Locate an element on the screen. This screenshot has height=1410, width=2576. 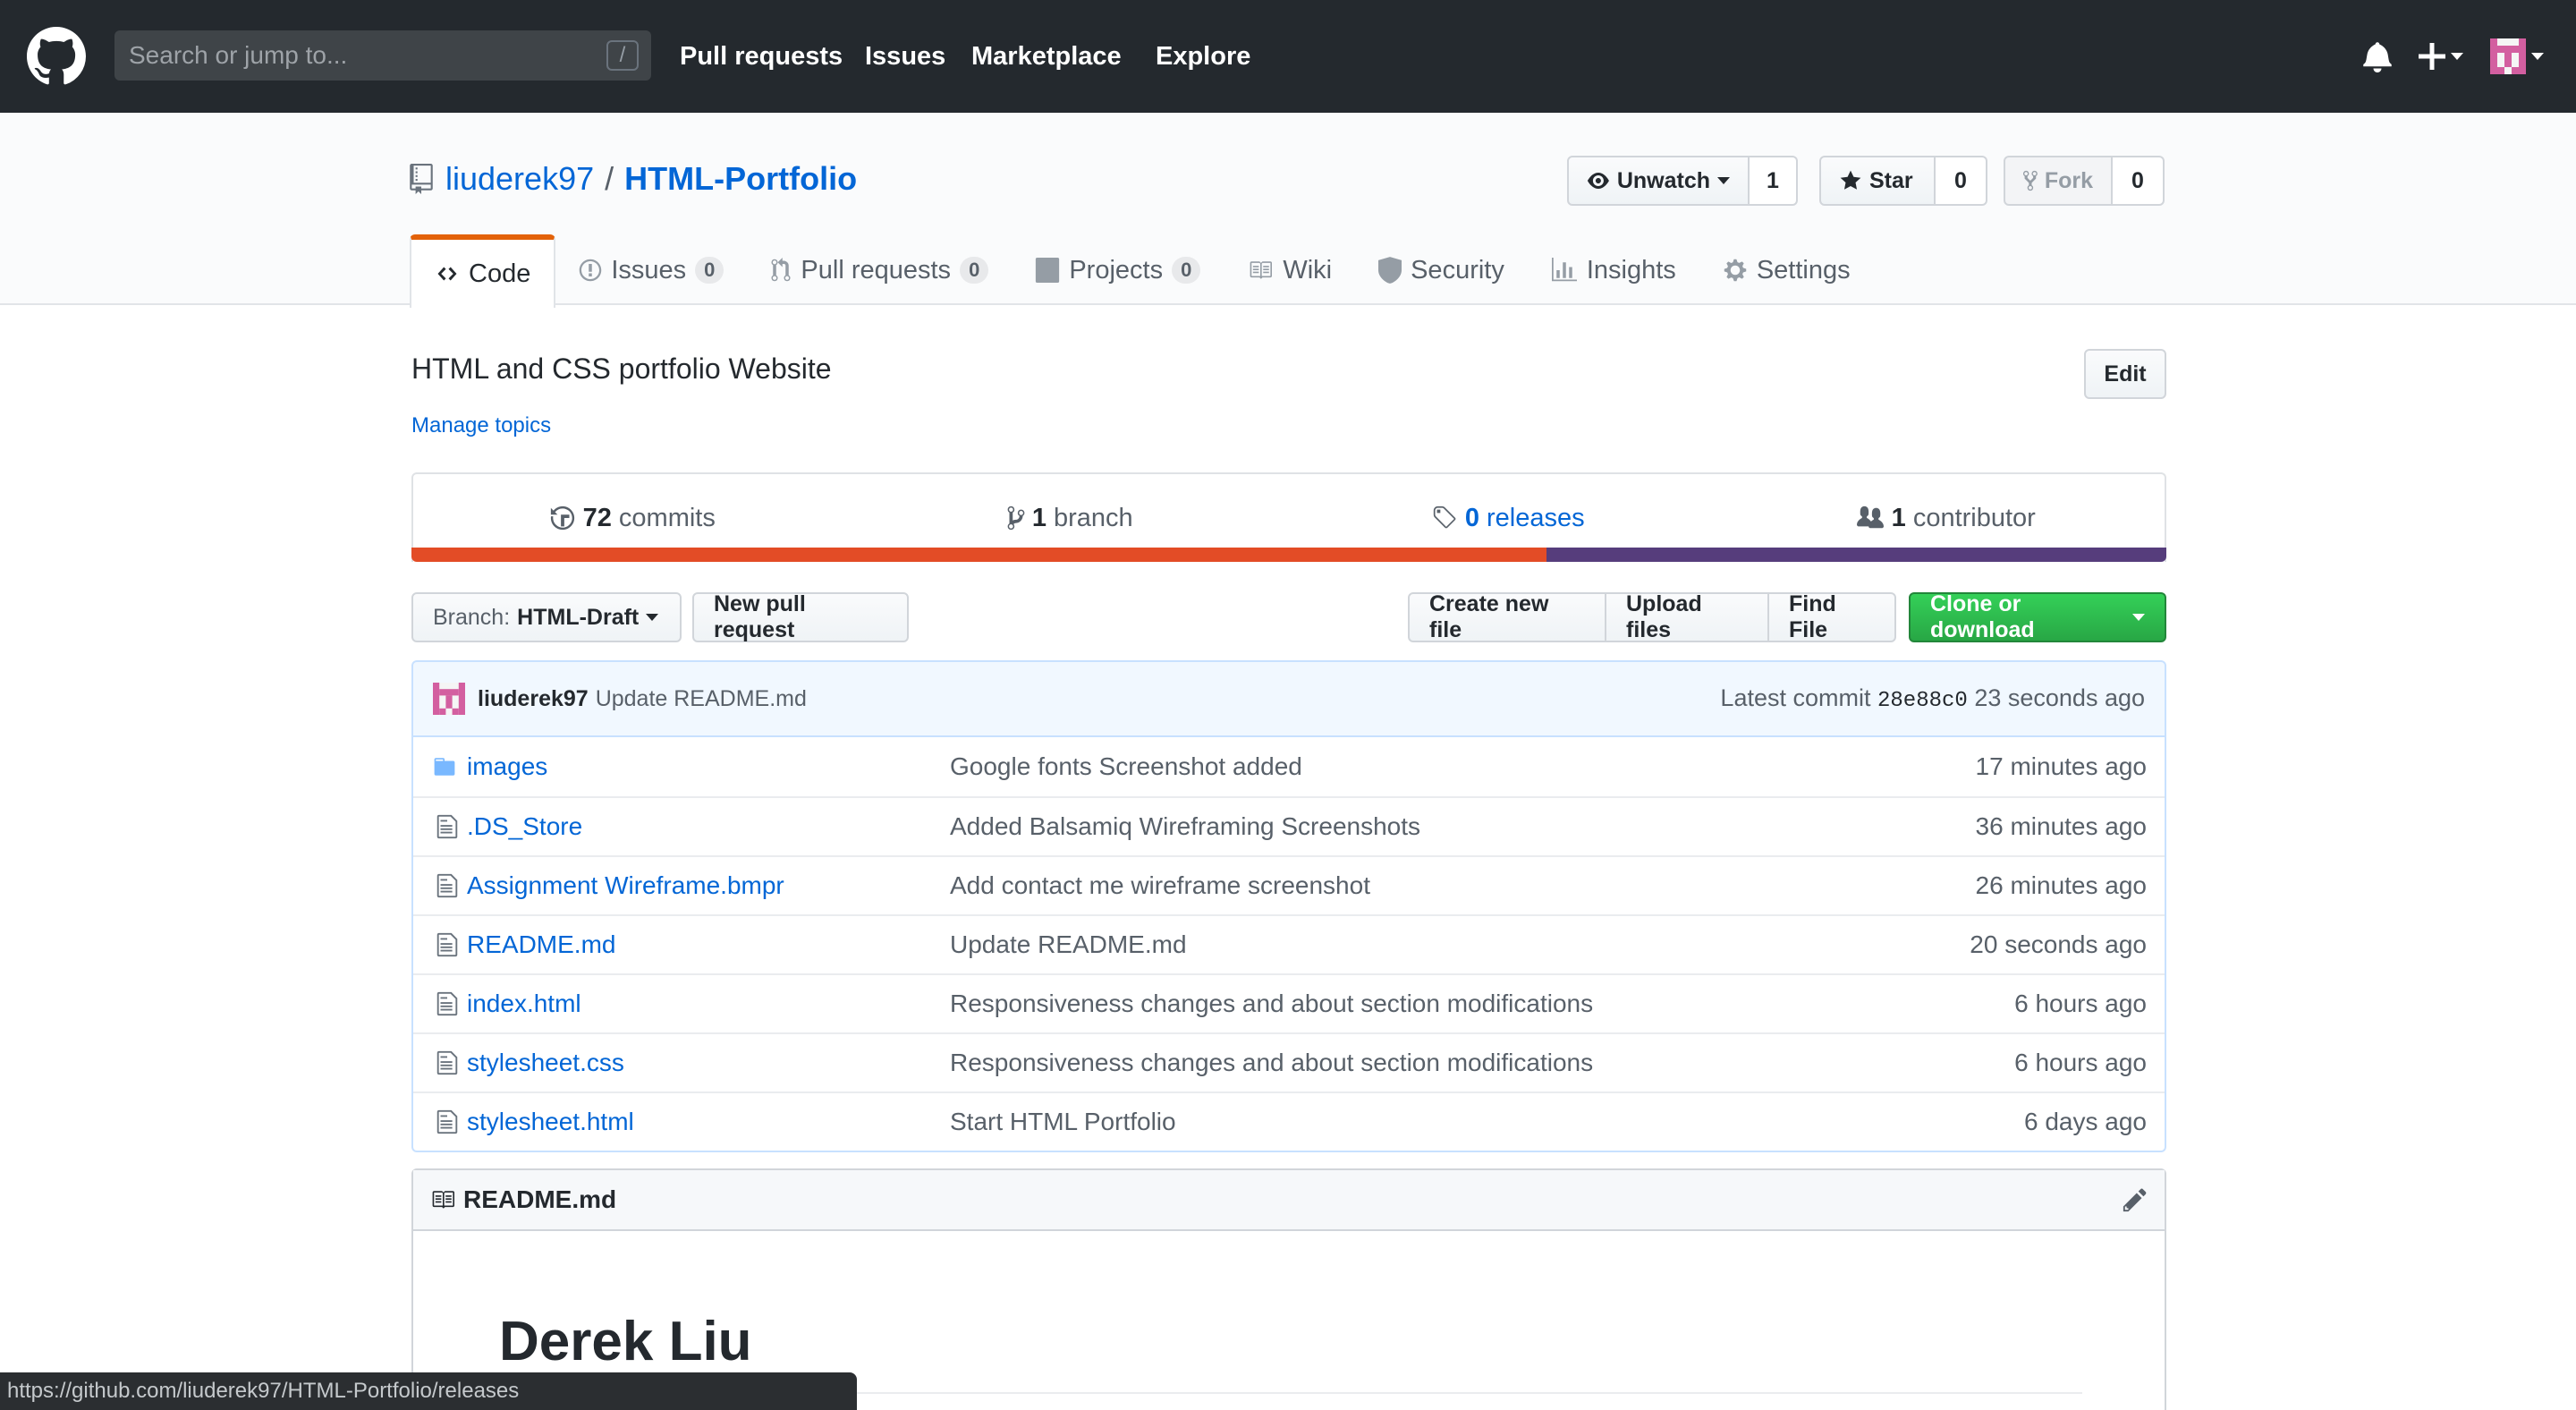
tab-security: Security is located at coordinates (1441, 270).